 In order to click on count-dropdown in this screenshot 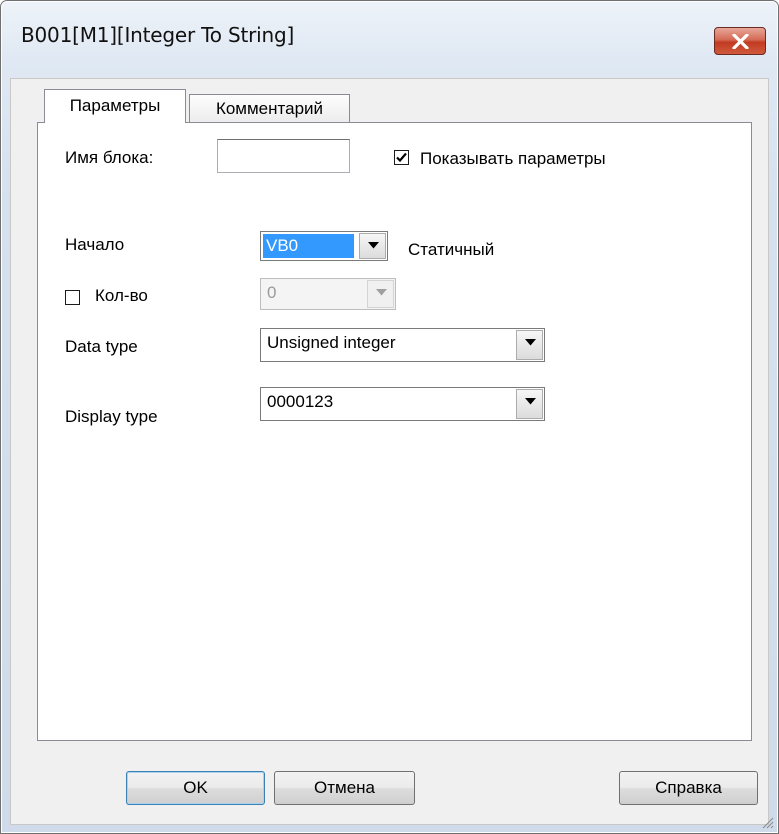, I will do `click(380, 294)`.